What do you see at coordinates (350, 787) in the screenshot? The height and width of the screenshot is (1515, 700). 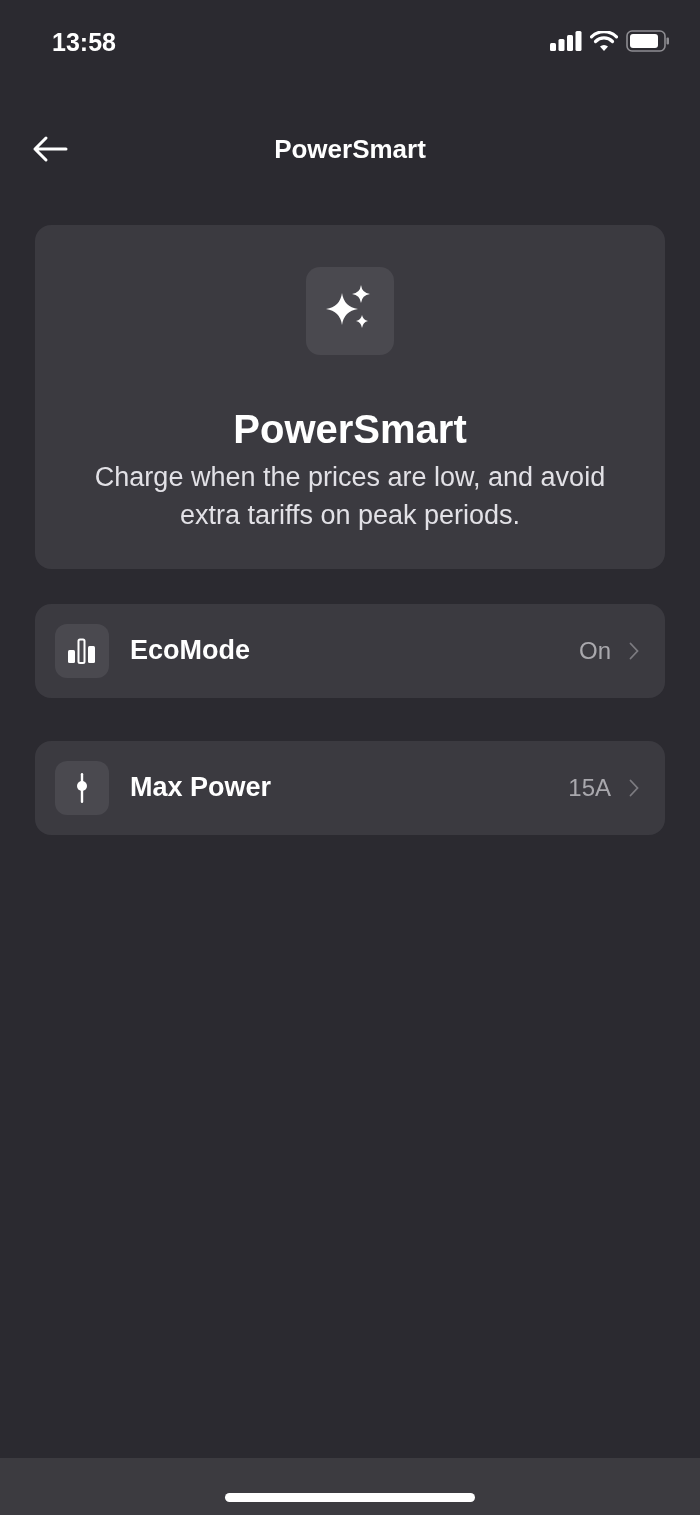 I see `setting-row: Max Power 15A` at bounding box center [350, 787].